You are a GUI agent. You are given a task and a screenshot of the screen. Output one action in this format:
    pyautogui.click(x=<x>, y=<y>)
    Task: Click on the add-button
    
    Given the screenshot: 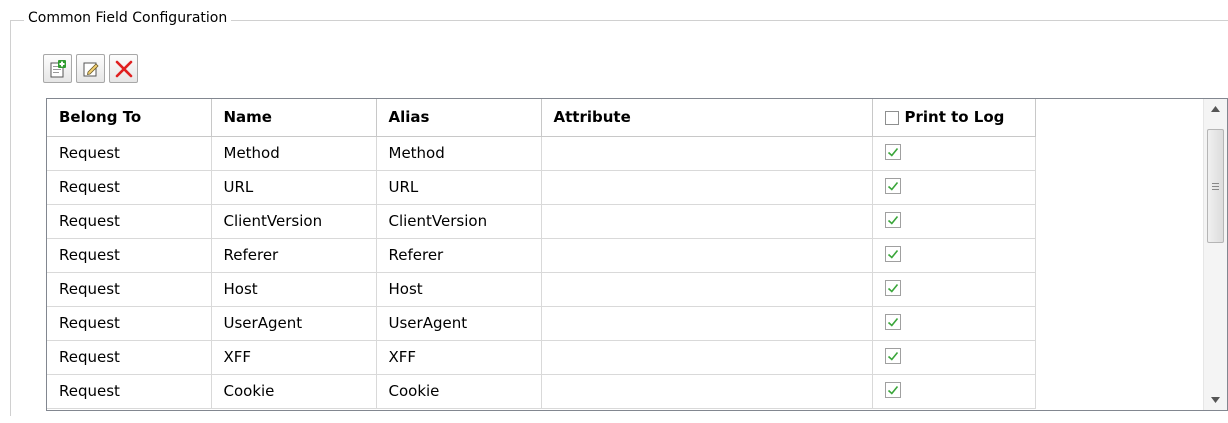 What is the action you would take?
    pyautogui.click(x=57, y=68)
    